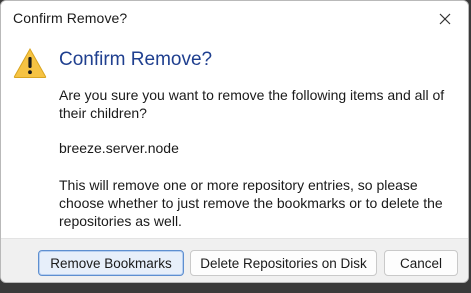 Image resolution: width=471 pixels, height=293 pixels. Describe the element at coordinates (421, 263) in the screenshot. I see `cancel-button: Cancel` at that location.